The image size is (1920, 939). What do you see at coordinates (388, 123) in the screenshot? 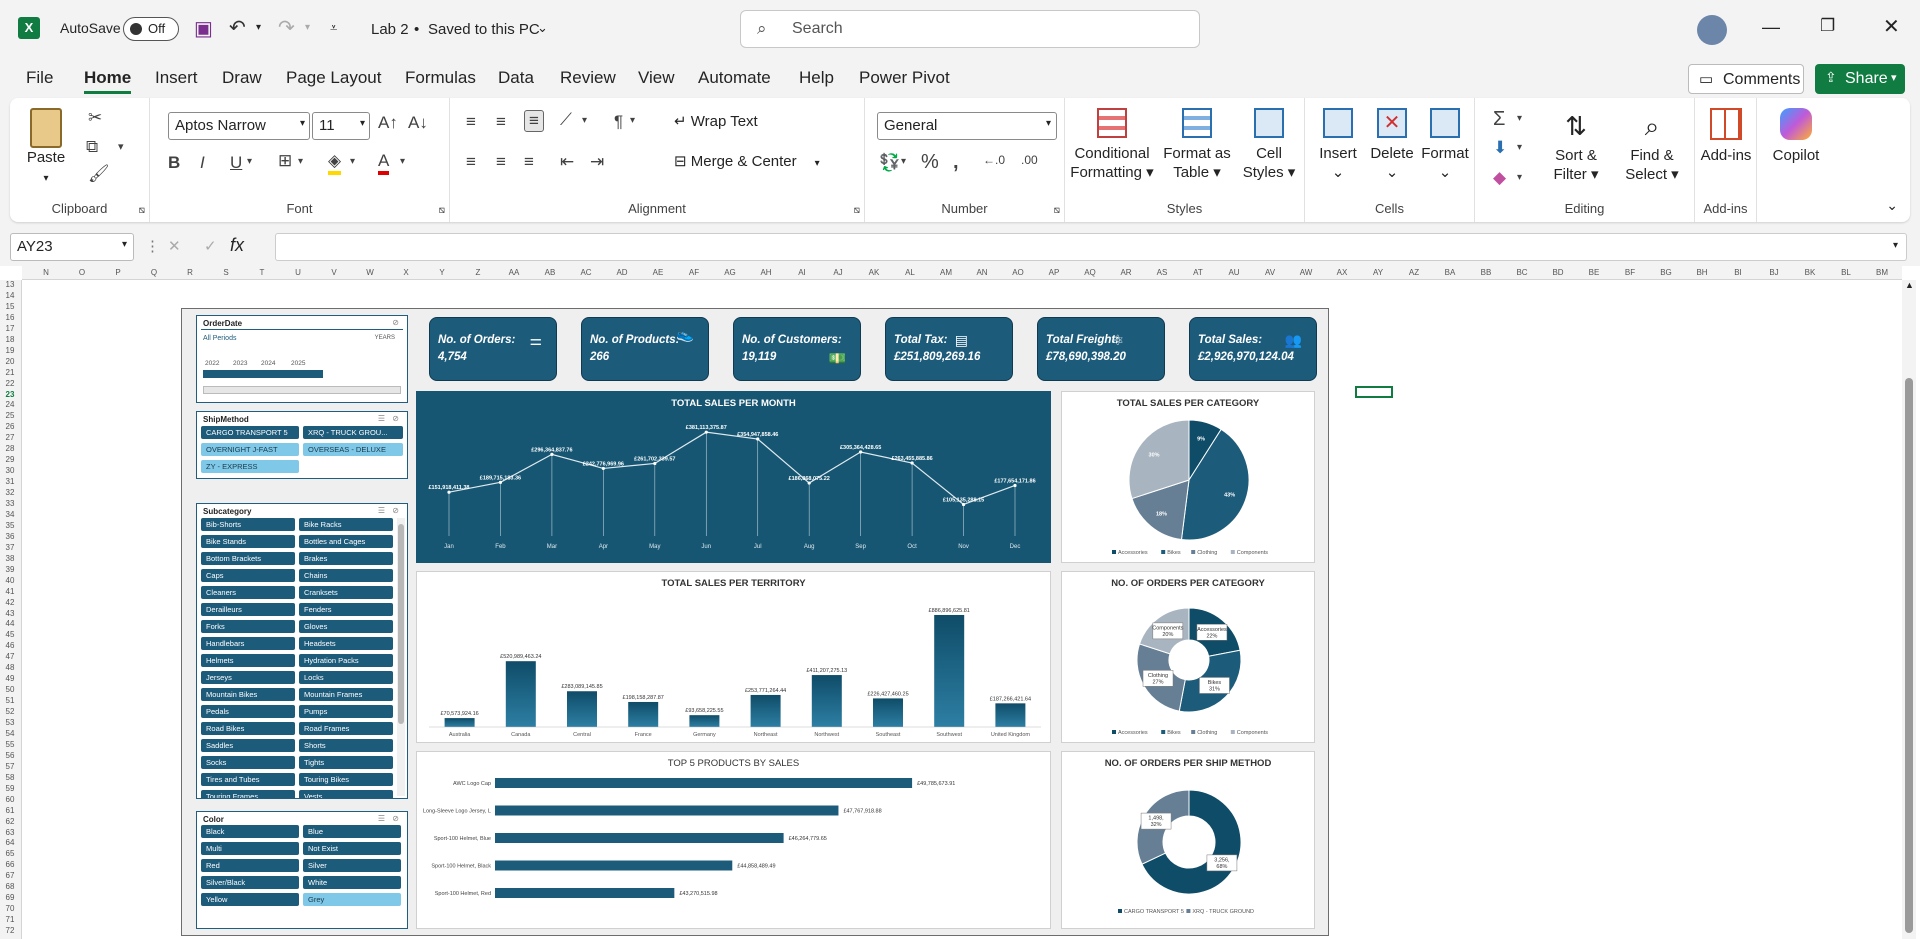
I see `increase-font-icon: A↑` at bounding box center [388, 123].